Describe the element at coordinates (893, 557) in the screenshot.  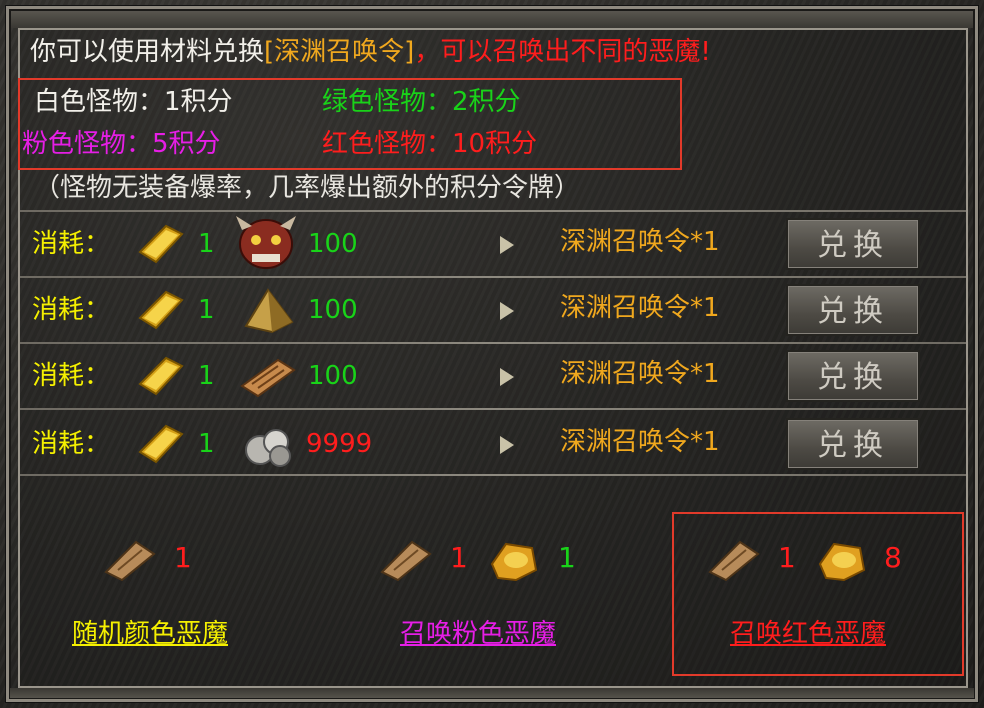
I see `point-qty: 8` at that location.